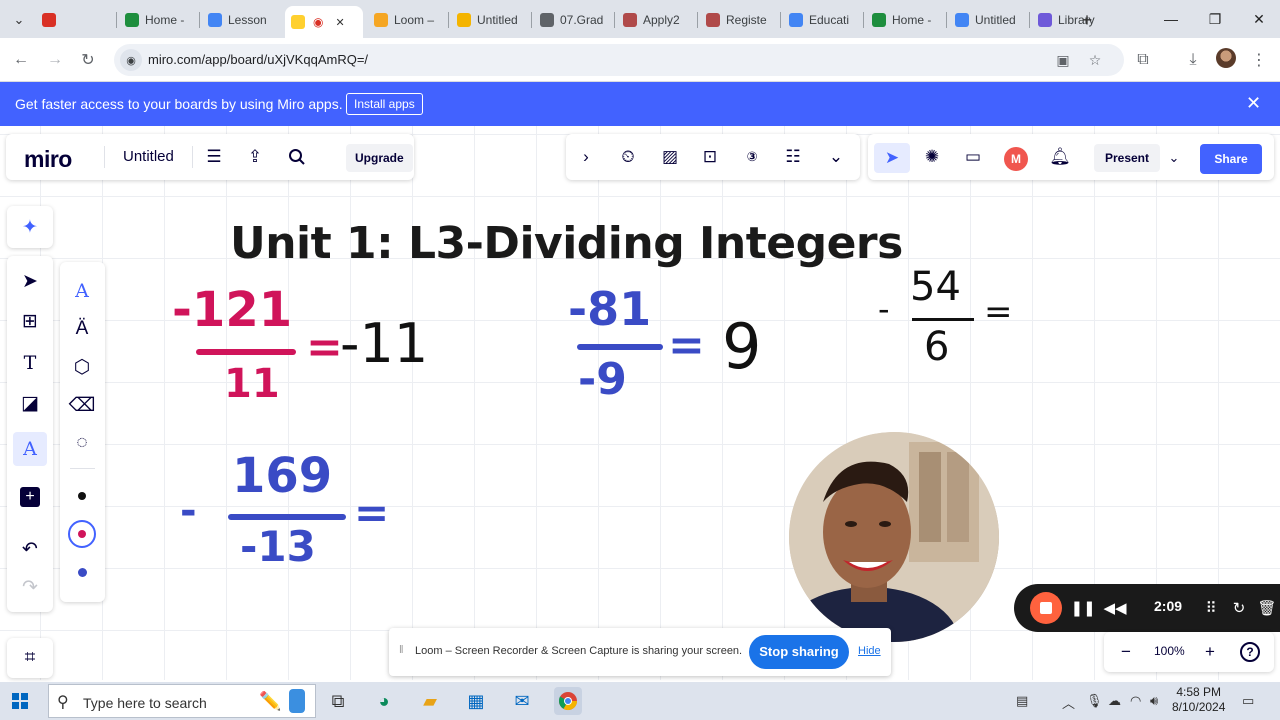 The height and width of the screenshot is (720, 1280). What do you see at coordinates (1060, 157) in the screenshot?
I see `notification-bell-icon: 🔔︎` at bounding box center [1060, 157].